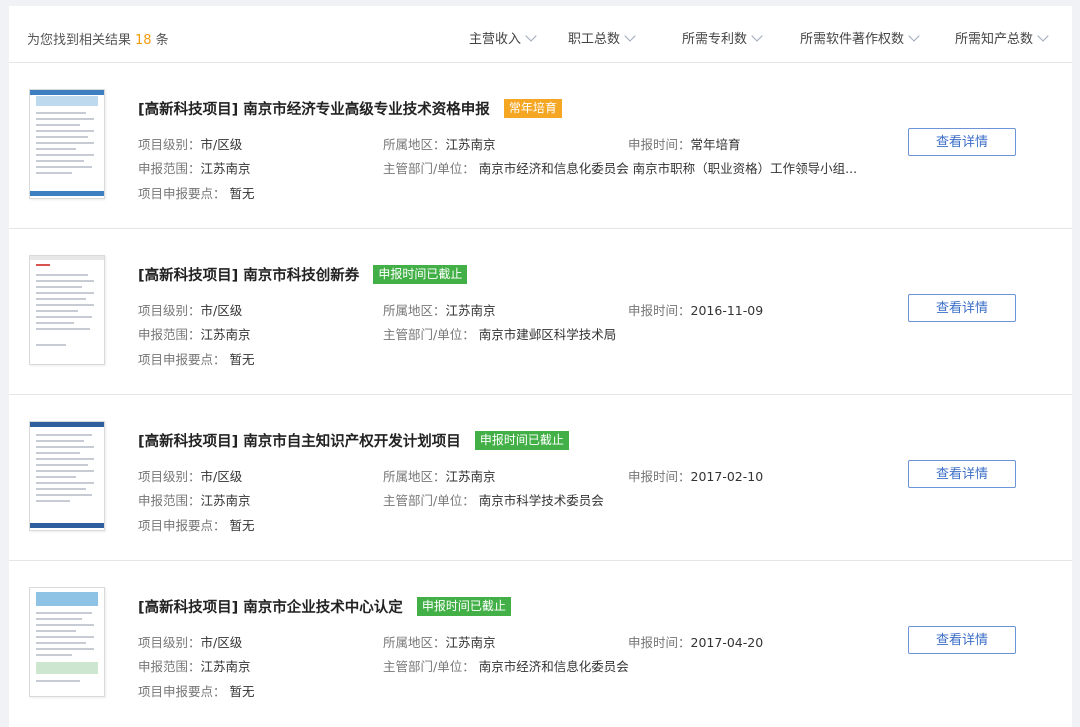 This screenshot has width=1080, height=727. What do you see at coordinates (715, 39) in the screenshot?
I see `sort-label: 所需专利数` at bounding box center [715, 39].